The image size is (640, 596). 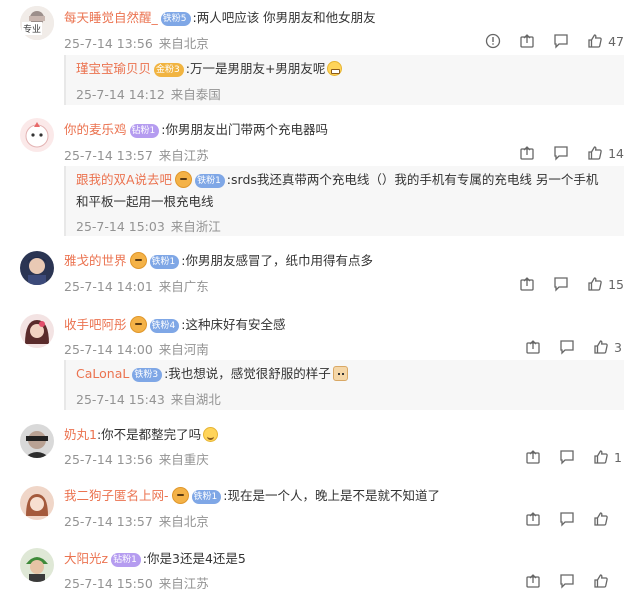 I want to click on comment-meta: 25-7-14 13:56 来自北京, so click(x=136, y=42).